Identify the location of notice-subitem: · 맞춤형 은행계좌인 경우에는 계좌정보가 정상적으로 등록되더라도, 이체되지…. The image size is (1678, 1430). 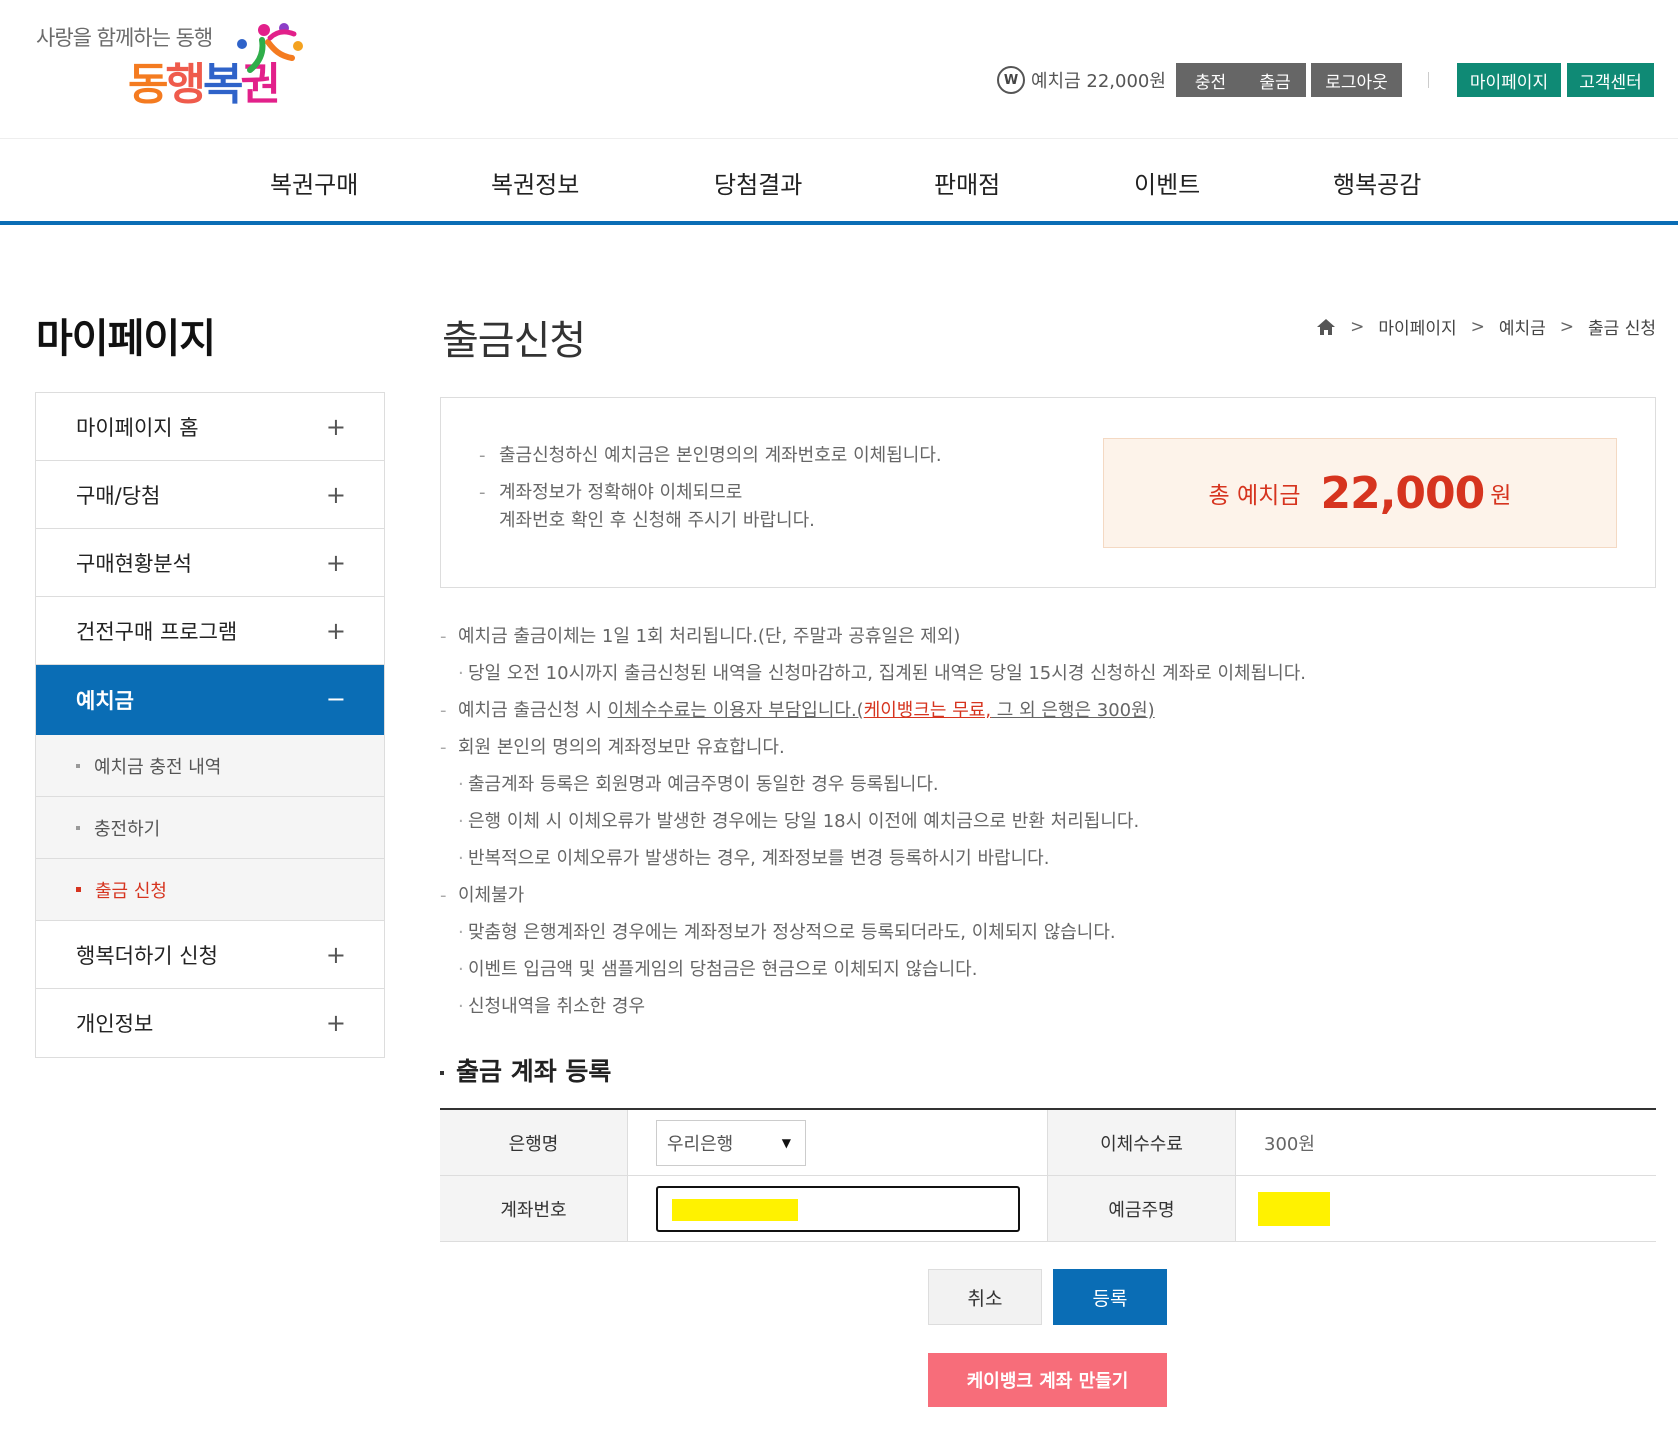
(787, 932).